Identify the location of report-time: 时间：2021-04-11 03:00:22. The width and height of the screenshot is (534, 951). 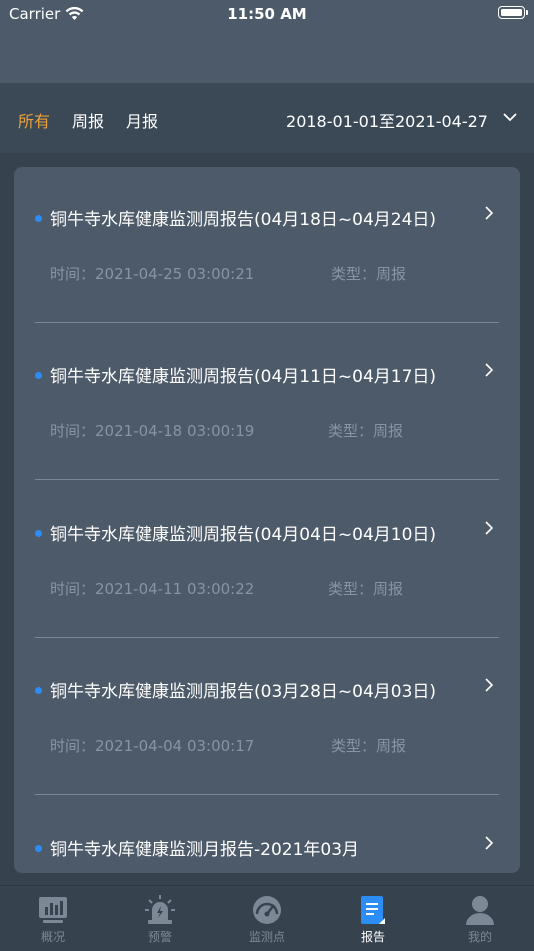
(152, 589).